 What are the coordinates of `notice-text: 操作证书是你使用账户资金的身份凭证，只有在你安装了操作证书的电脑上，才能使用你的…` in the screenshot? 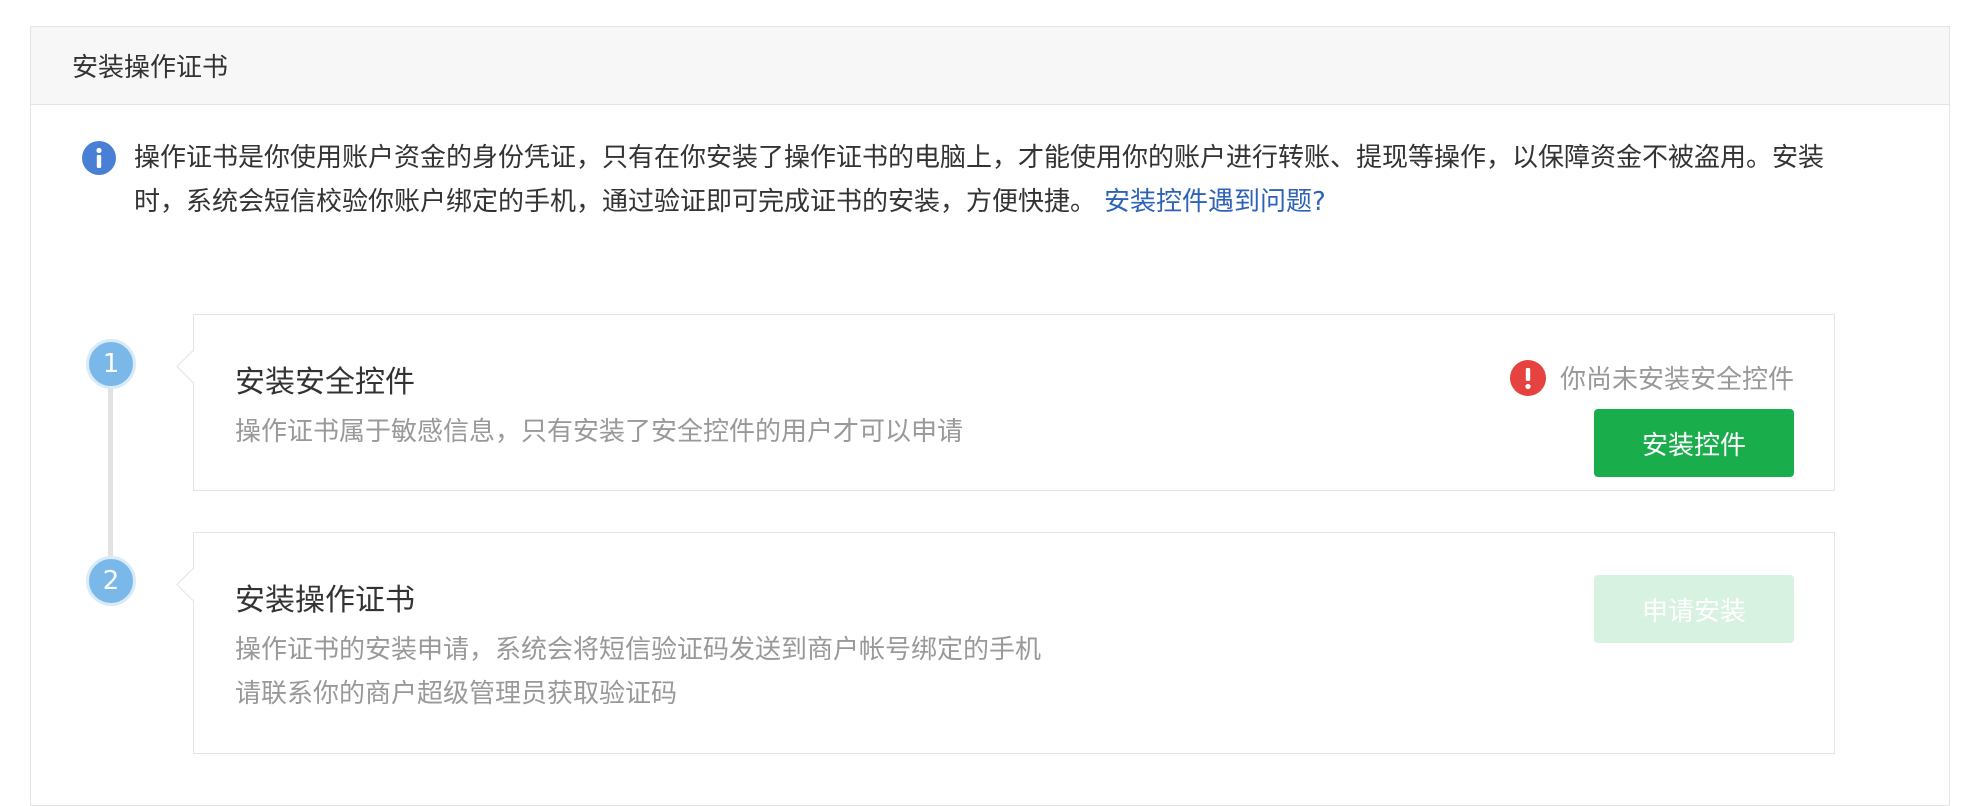 It's located at (998, 180).